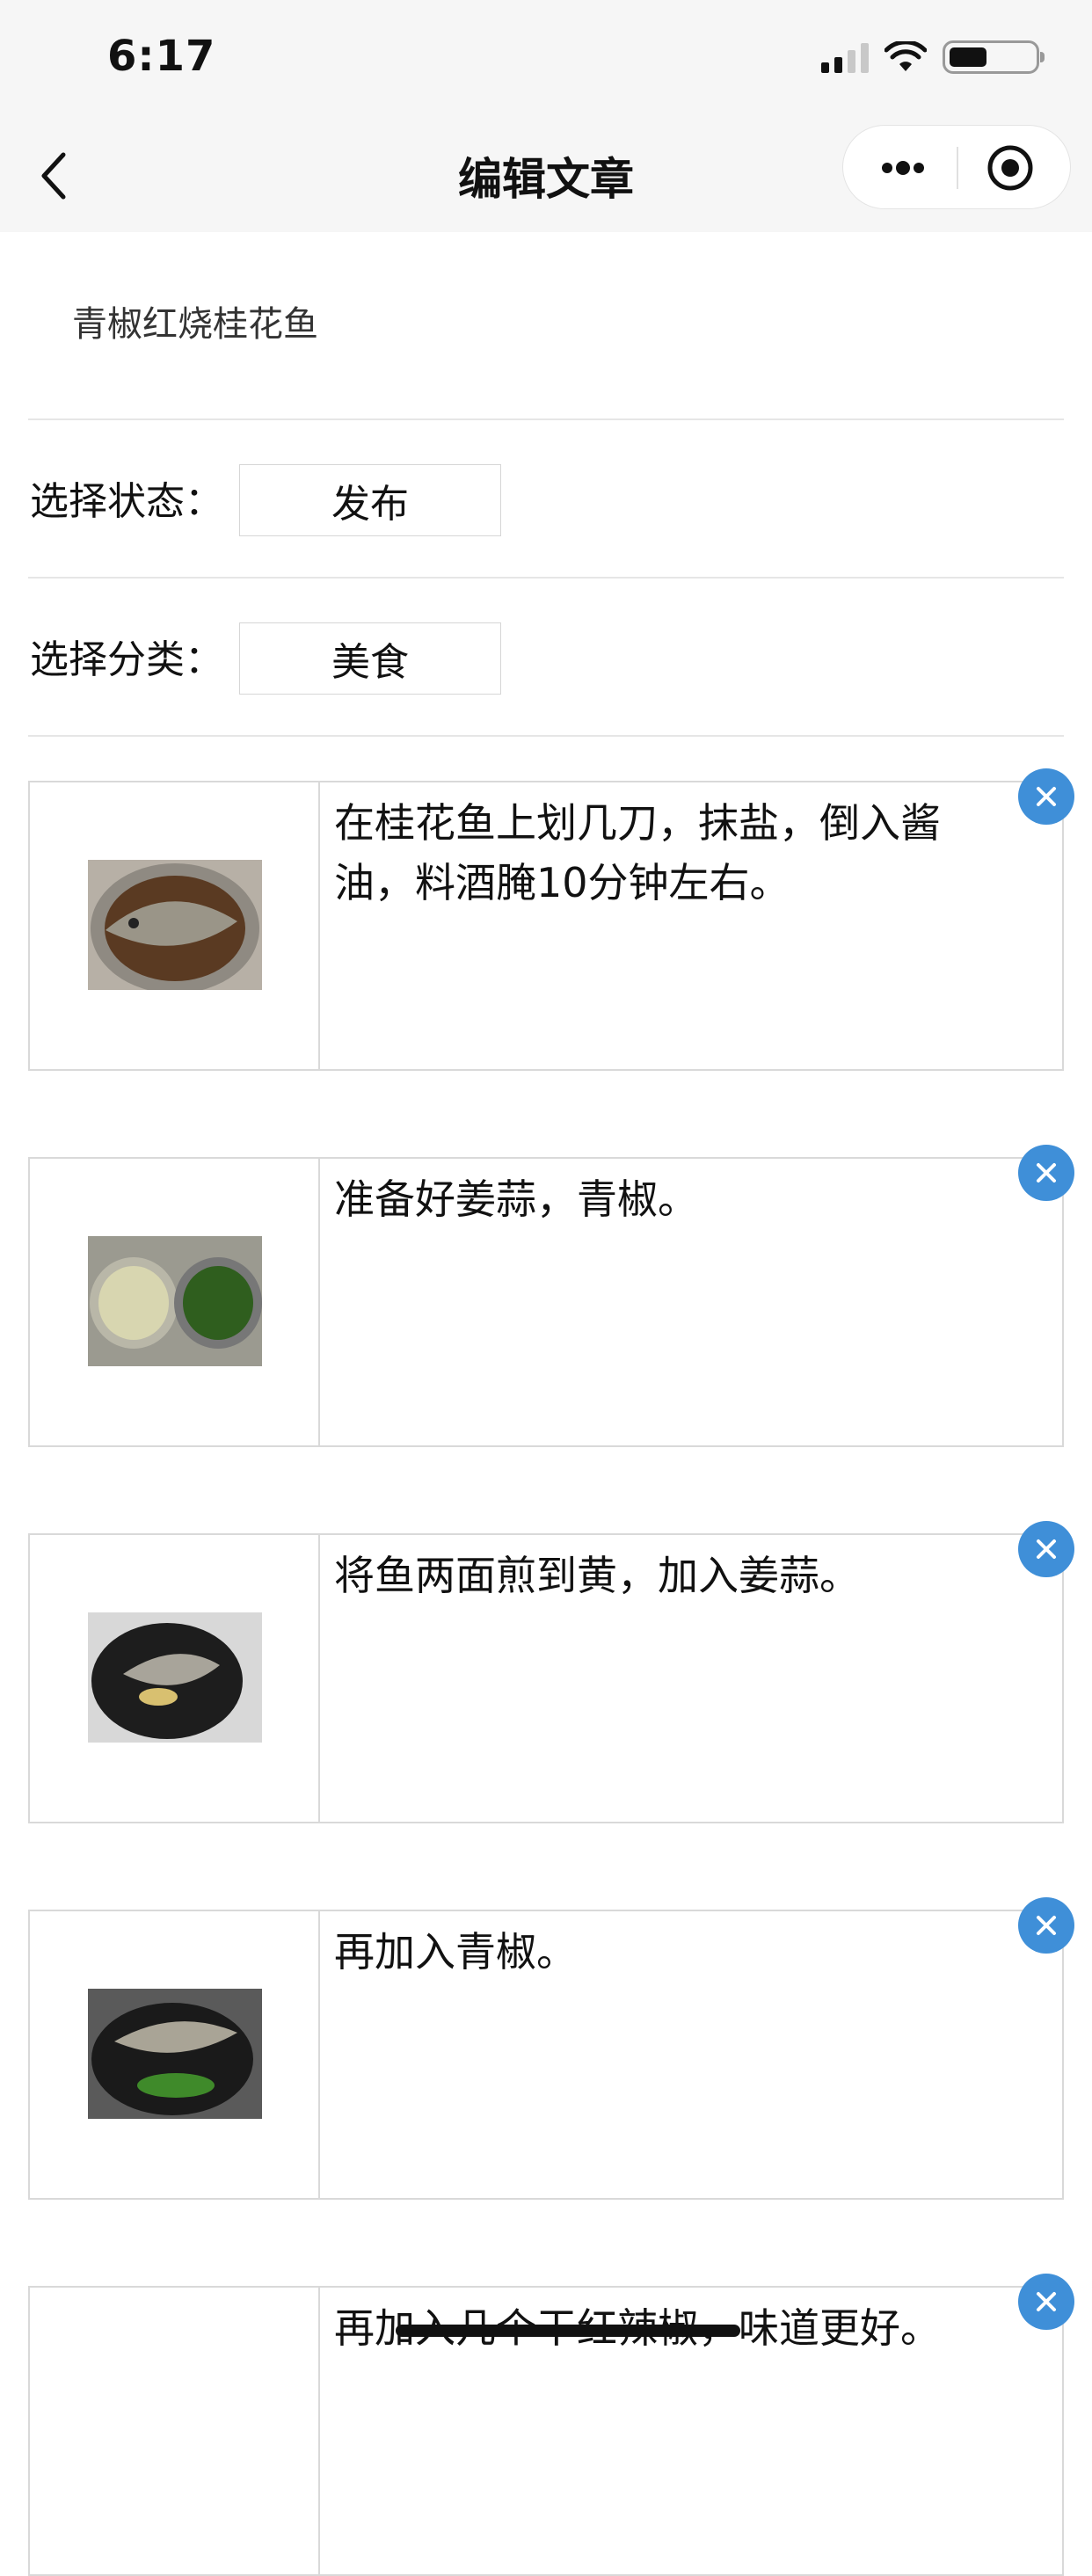  What do you see at coordinates (161, 56) in the screenshot?
I see `status-time: 6:17` at bounding box center [161, 56].